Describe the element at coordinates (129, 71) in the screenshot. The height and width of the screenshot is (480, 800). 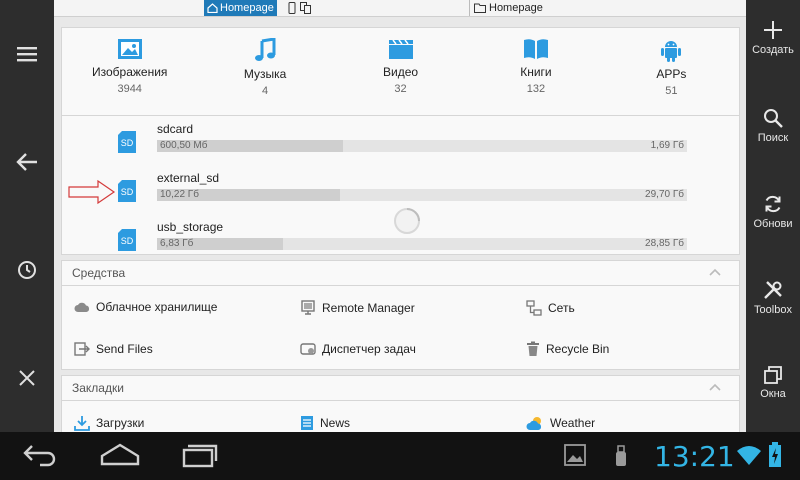
I see `category-images: Изображения 3944` at that location.